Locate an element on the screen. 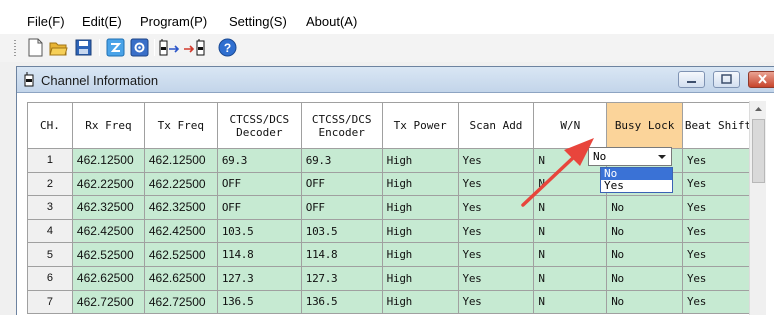 Image resolution: width=774 pixels, height=315 pixels. rx-freq-cell: 462.32500 is located at coordinates (108, 207).